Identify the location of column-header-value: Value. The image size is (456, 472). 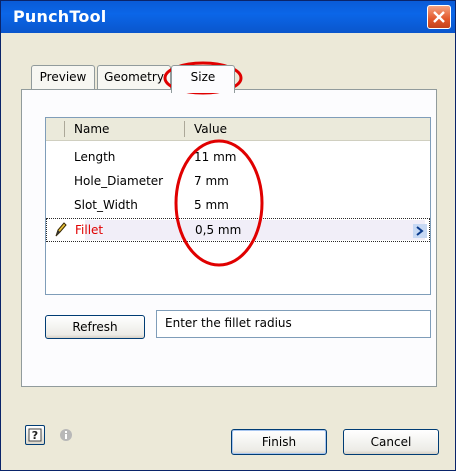
(210, 129).